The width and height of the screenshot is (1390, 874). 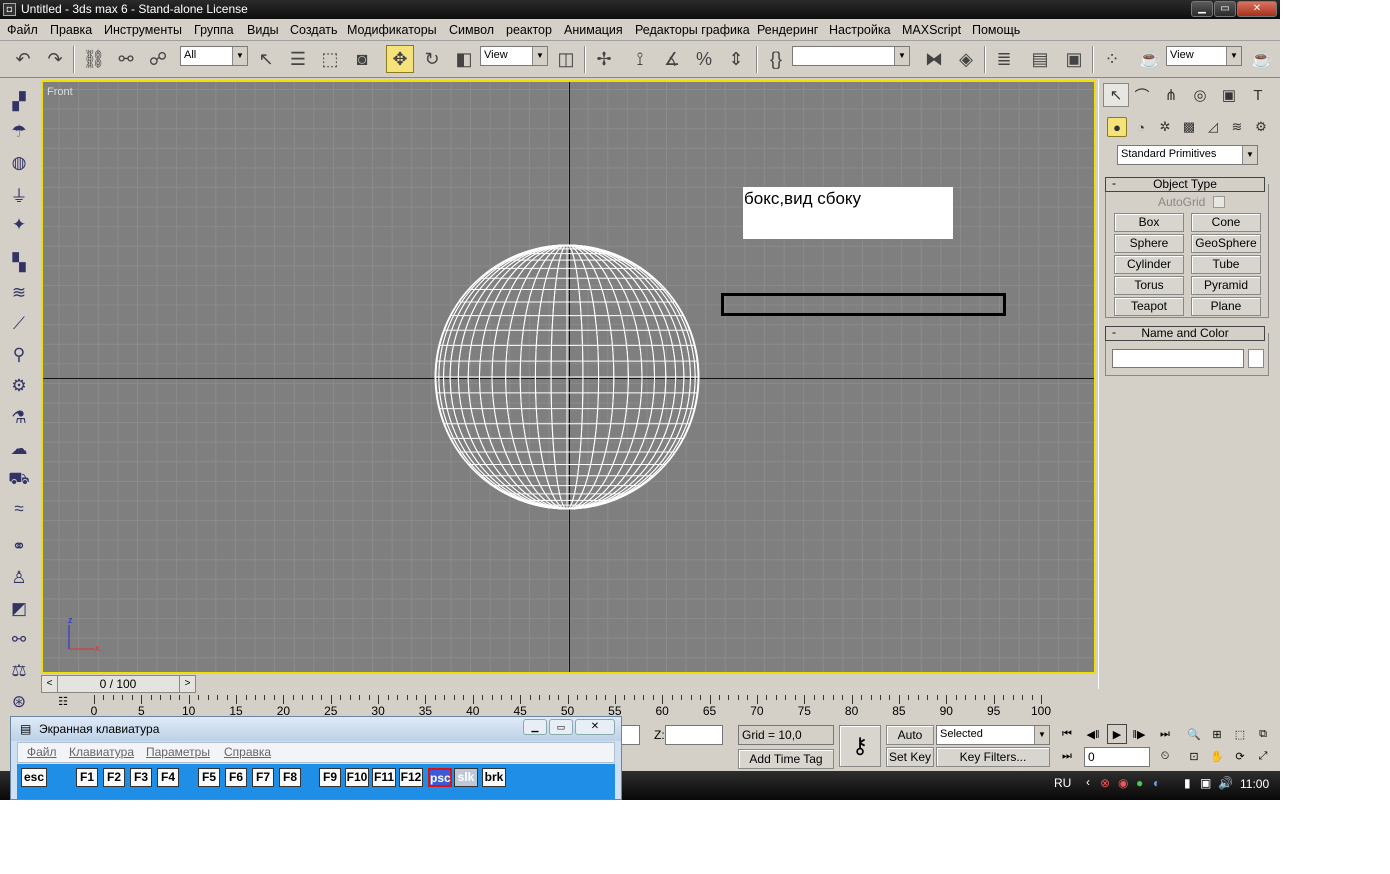 I want to click on schematic-view-icon: ▣, so click(x=1074, y=59).